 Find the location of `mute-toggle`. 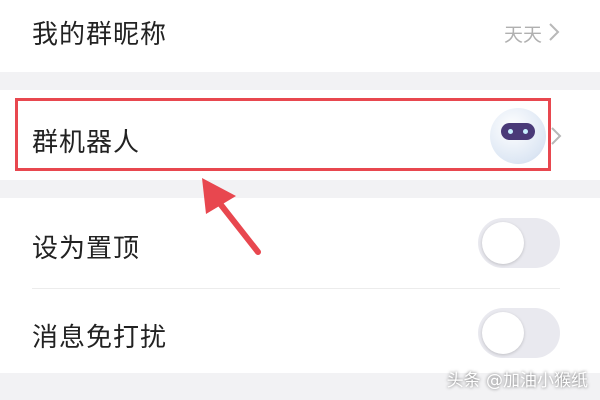

mute-toggle is located at coordinates (519, 333).